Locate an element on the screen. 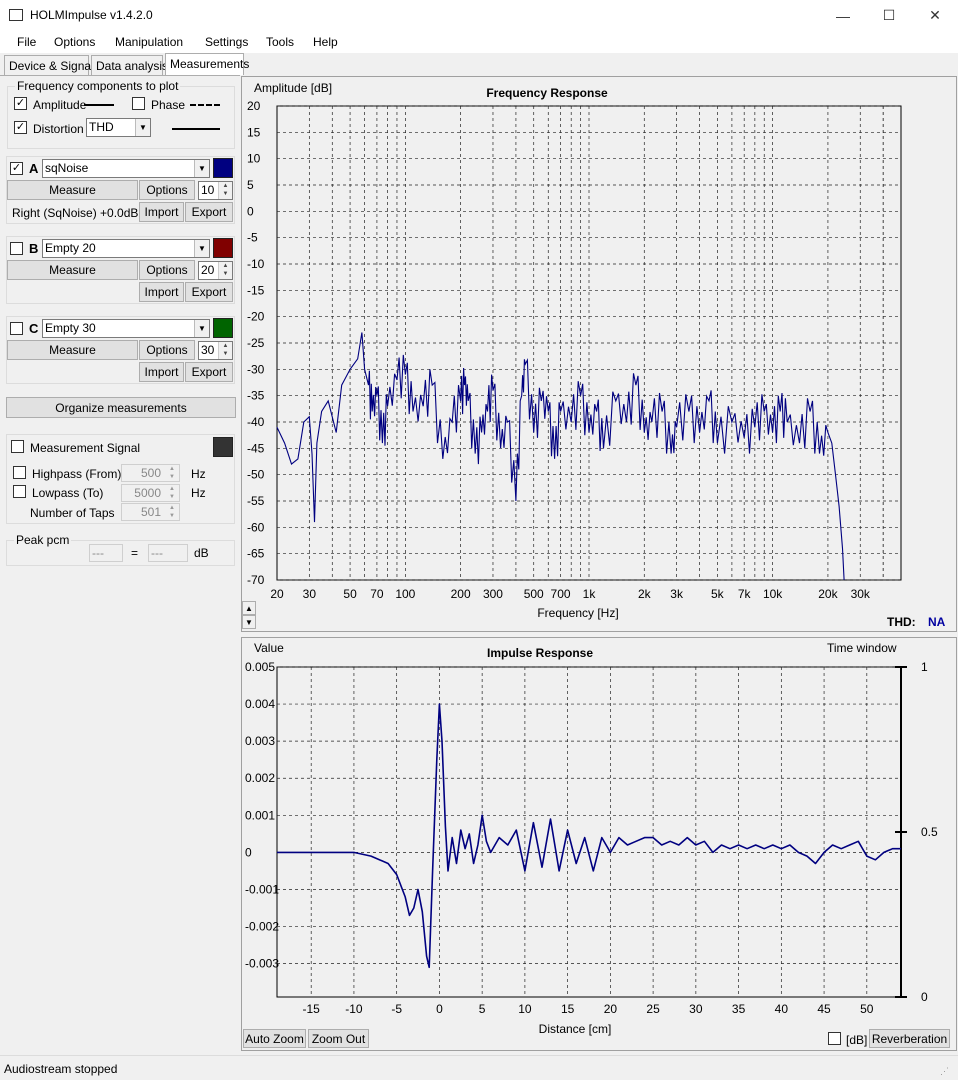 The image size is (958, 1080). distortion-line-style is located at coordinates (196, 129).